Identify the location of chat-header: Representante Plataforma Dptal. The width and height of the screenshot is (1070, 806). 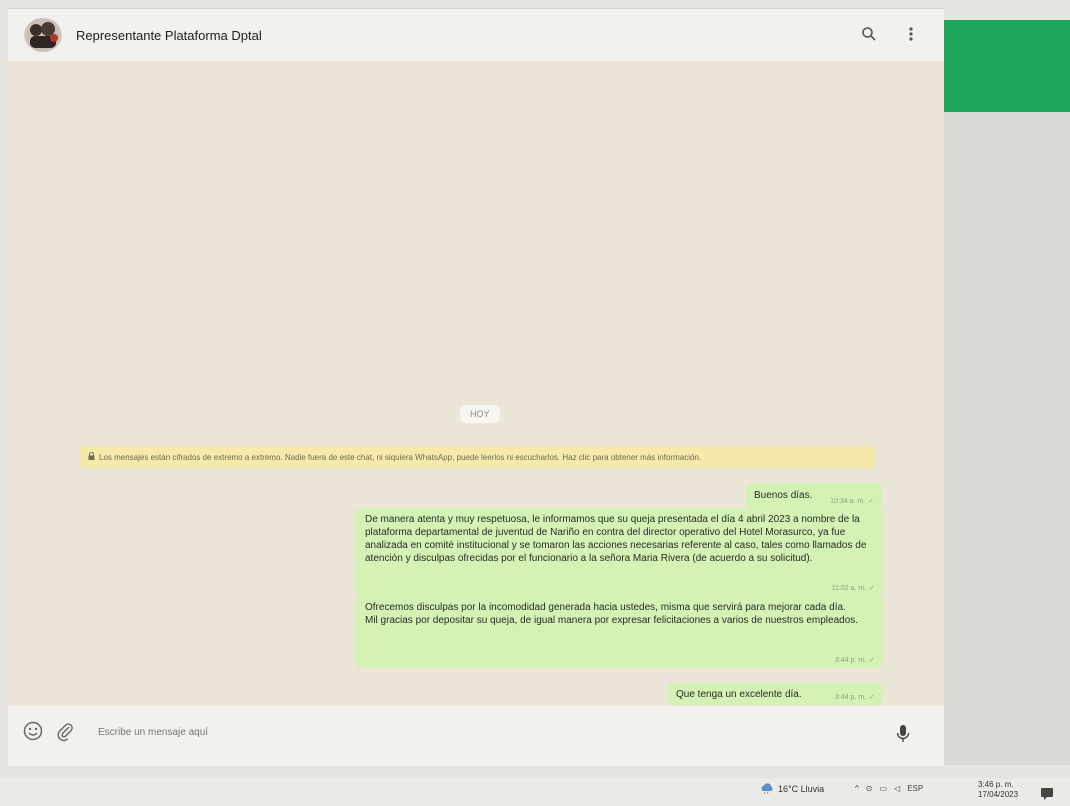
(476, 35).